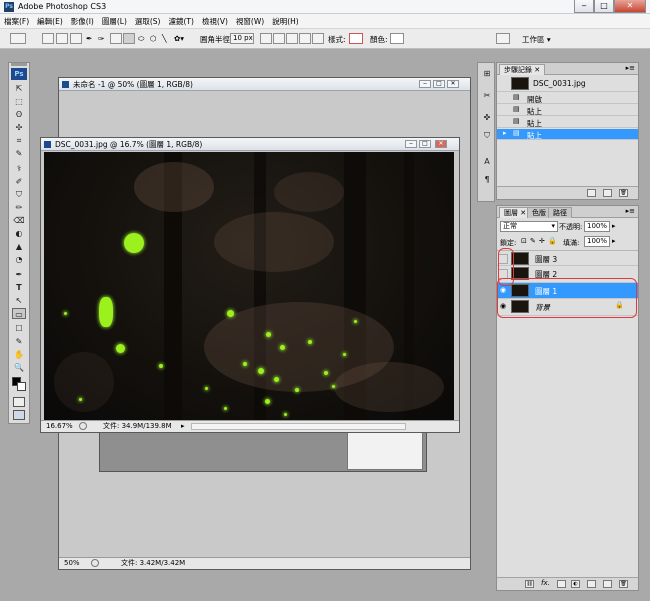  Describe the element at coordinates (19, 181) in the screenshot. I see `brush-tool-icon: ✐` at that location.